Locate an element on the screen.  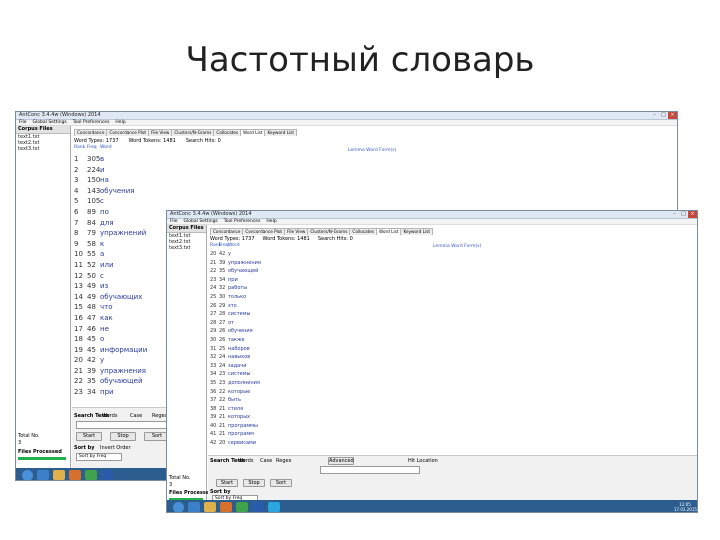
advanced-button: Advanced is located at coordinates (341, 461).